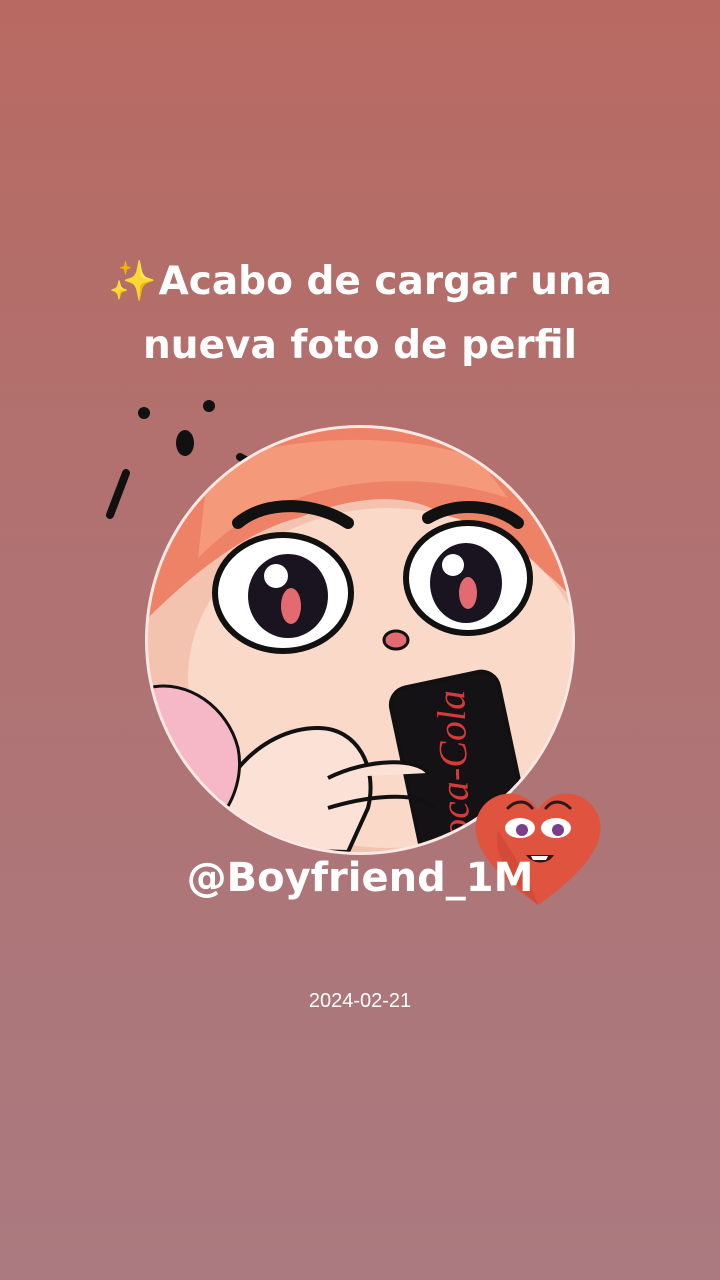  What do you see at coordinates (132, 281) in the screenshot?
I see `sparkles-icon: ✨` at bounding box center [132, 281].